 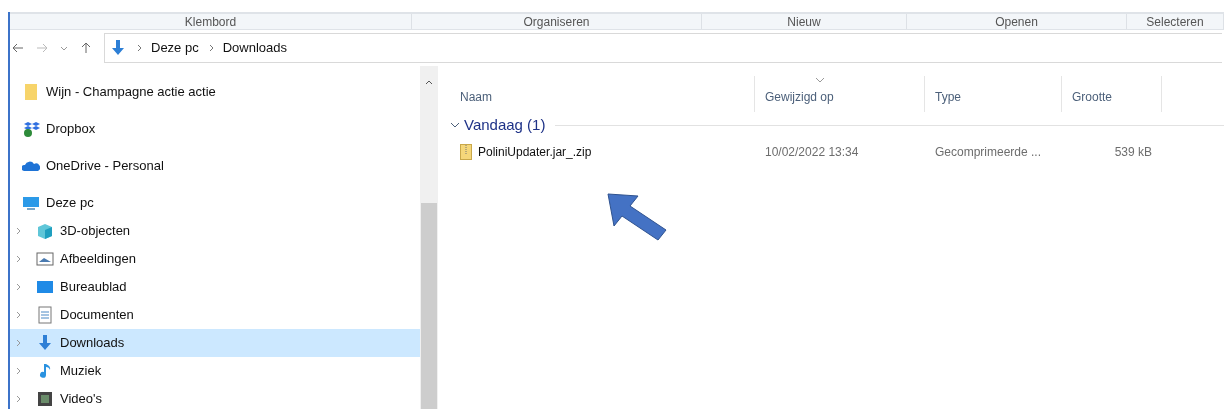 I want to click on breadcrumb: Downloads, so click(x=255, y=48).